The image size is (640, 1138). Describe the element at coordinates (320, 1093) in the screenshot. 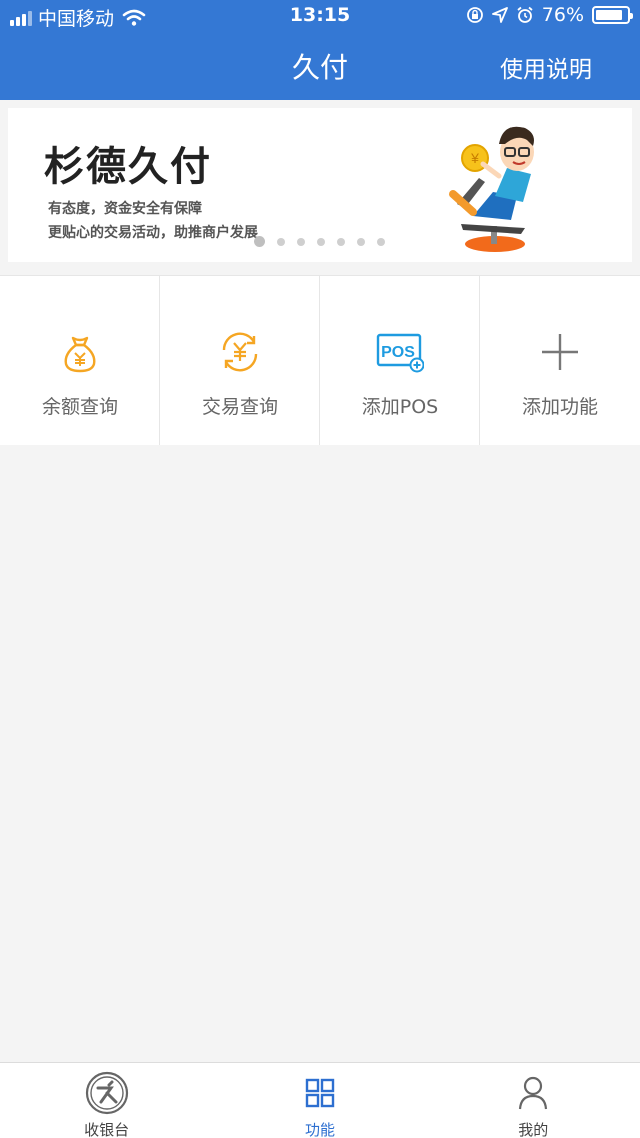

I see `grid-icon` at that location.